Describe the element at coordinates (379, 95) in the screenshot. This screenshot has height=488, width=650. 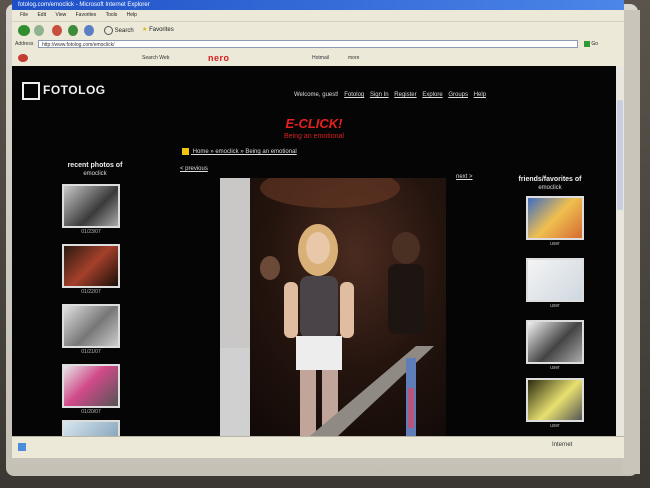
I see `nav-link-sign-in: Sign In` at that location.